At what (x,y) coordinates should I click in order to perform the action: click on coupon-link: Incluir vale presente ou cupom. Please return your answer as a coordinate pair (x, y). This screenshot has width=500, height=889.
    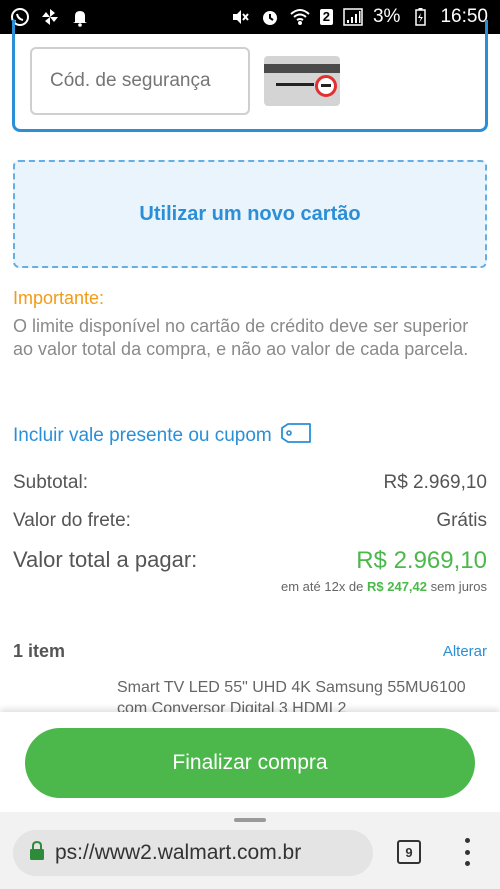
    Looking at the image, I should click on (162, 436).